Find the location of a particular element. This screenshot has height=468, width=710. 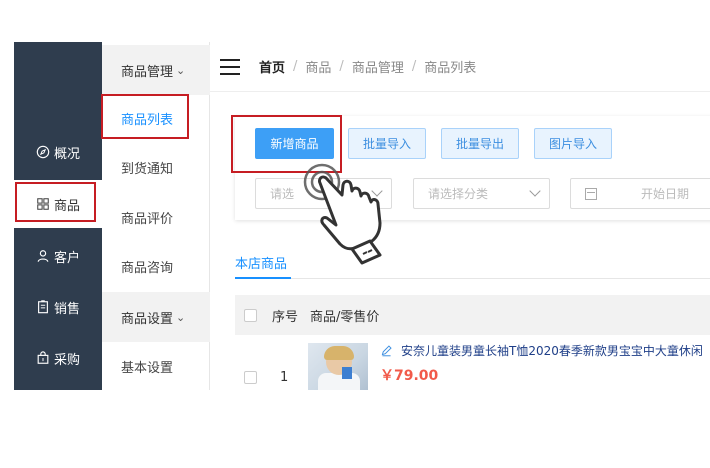

sidebar-item-label: 概况 is located at coordinates (66, 154).